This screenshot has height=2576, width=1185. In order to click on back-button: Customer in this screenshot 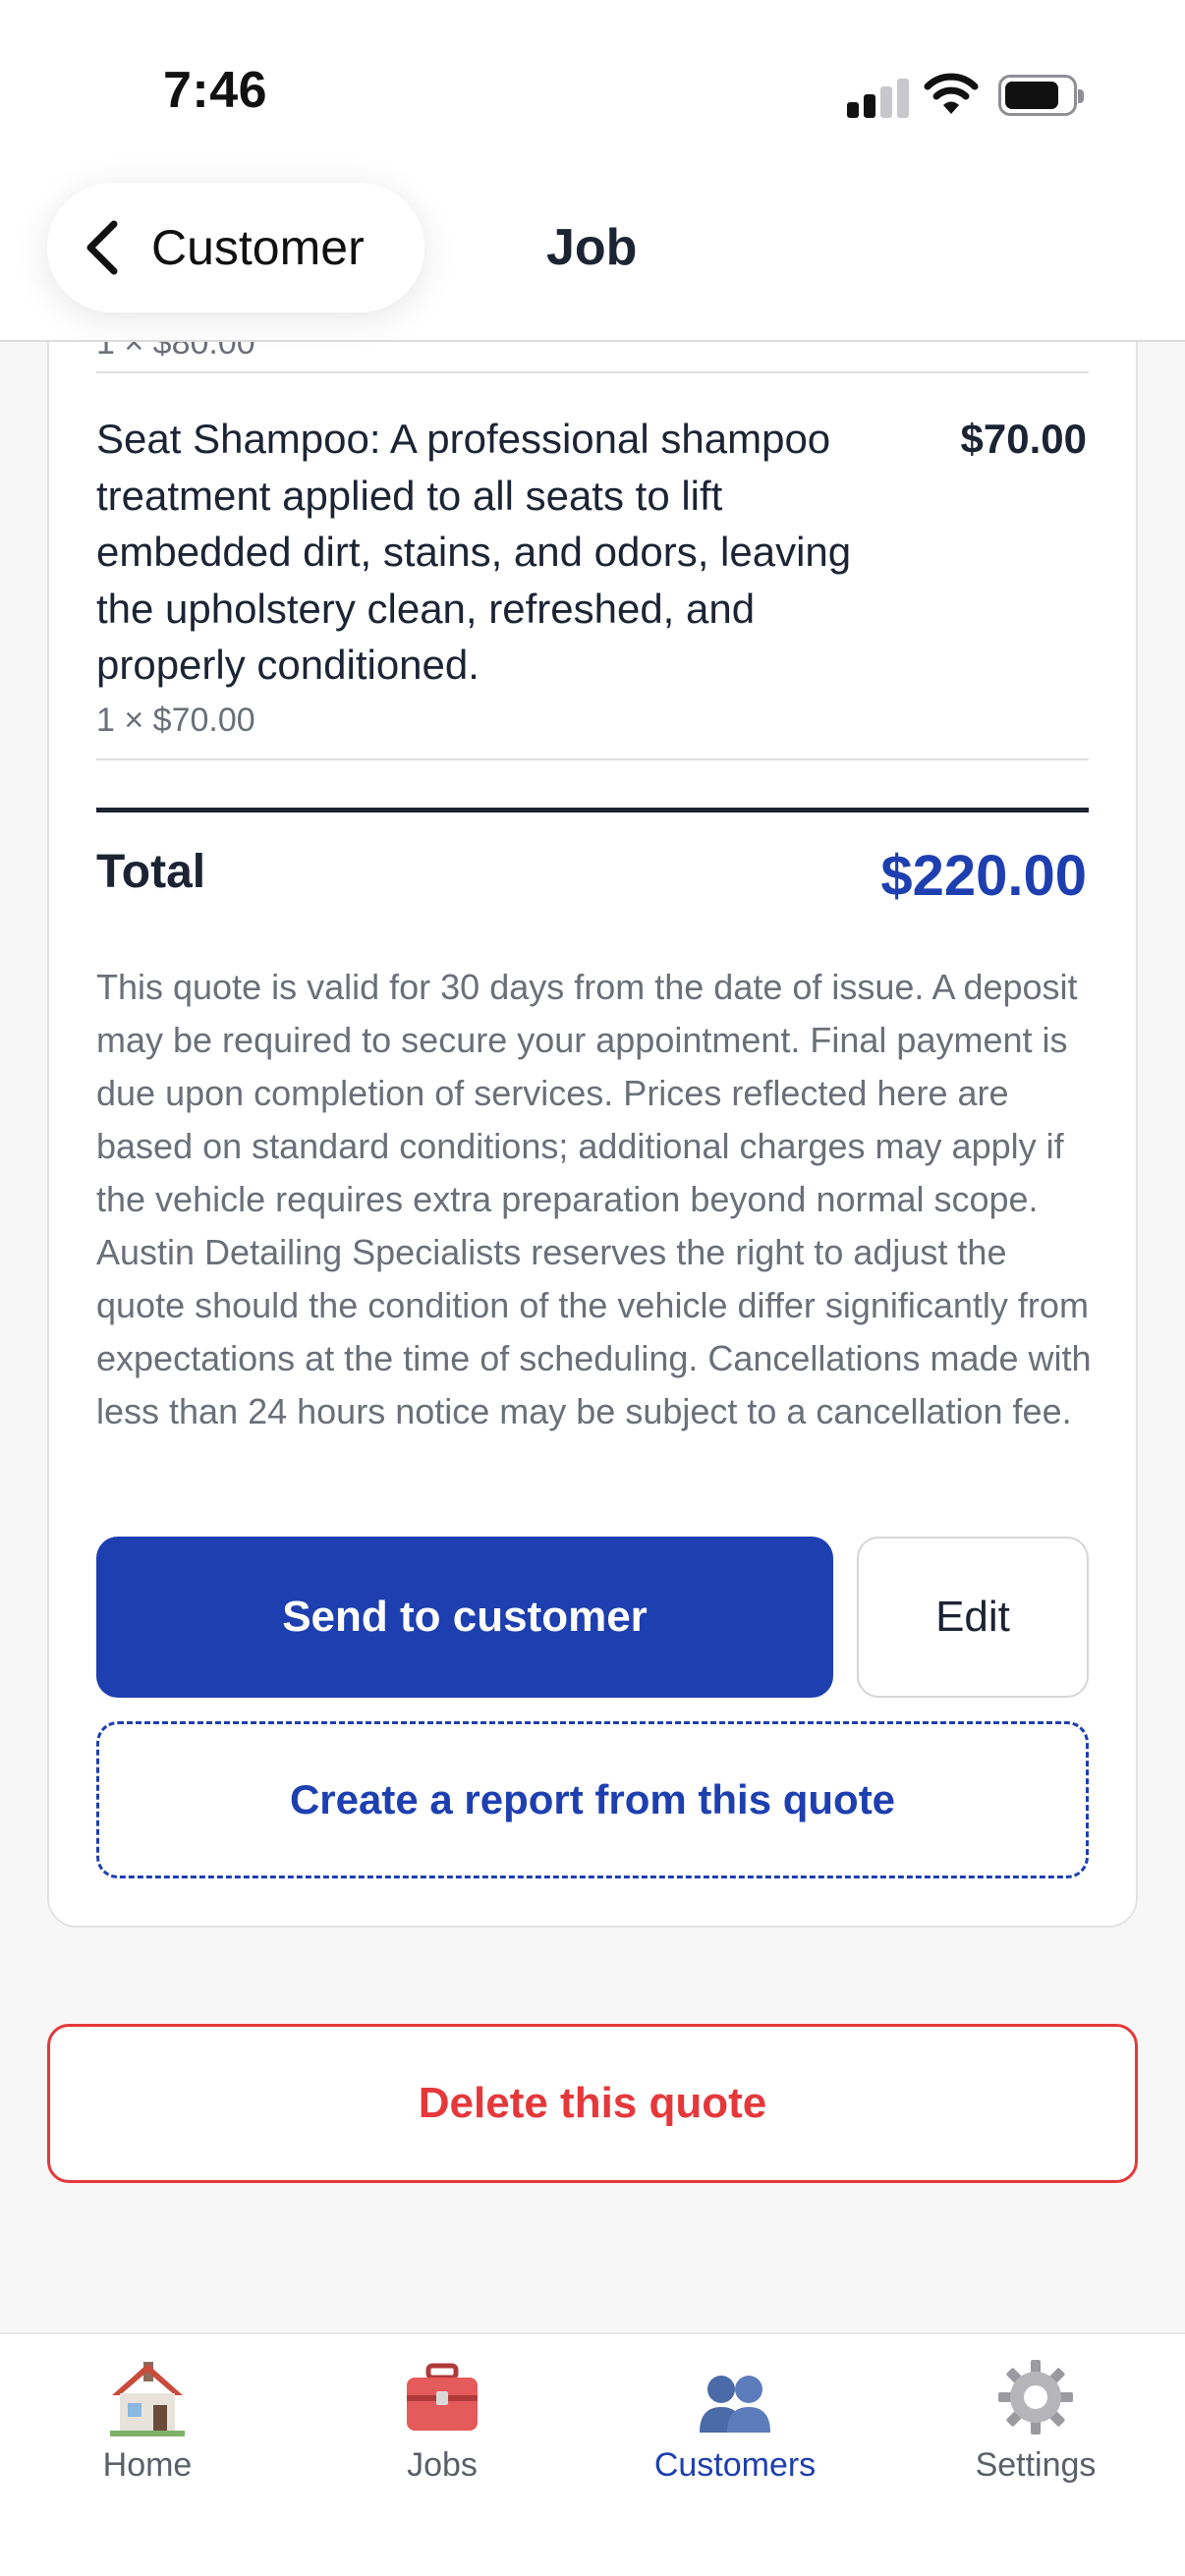, I will do `click(236, 247)`.